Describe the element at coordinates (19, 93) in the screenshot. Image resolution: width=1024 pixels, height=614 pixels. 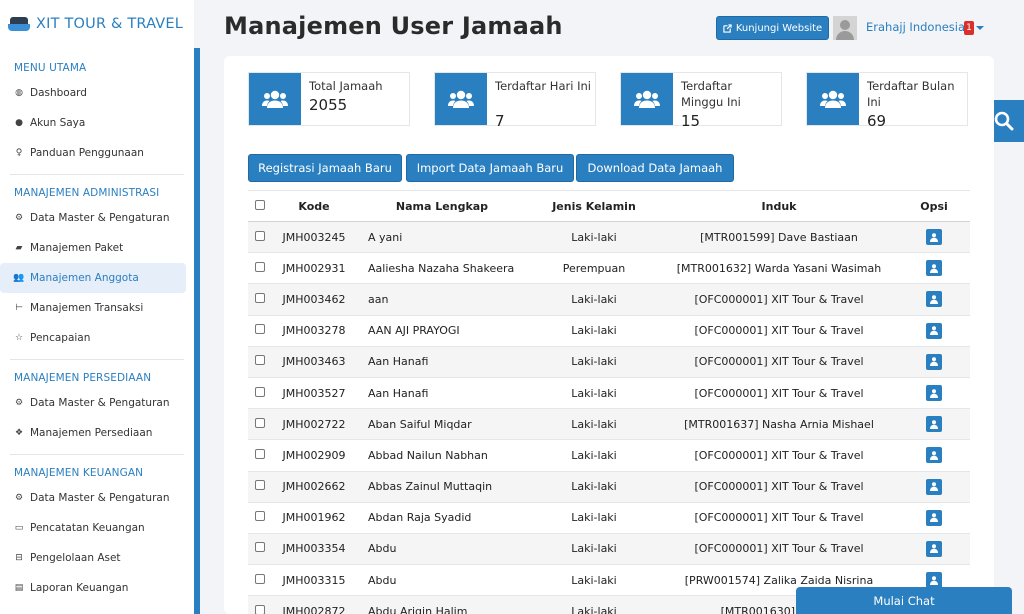
I see `dashboard-icon: ◍` at that location.